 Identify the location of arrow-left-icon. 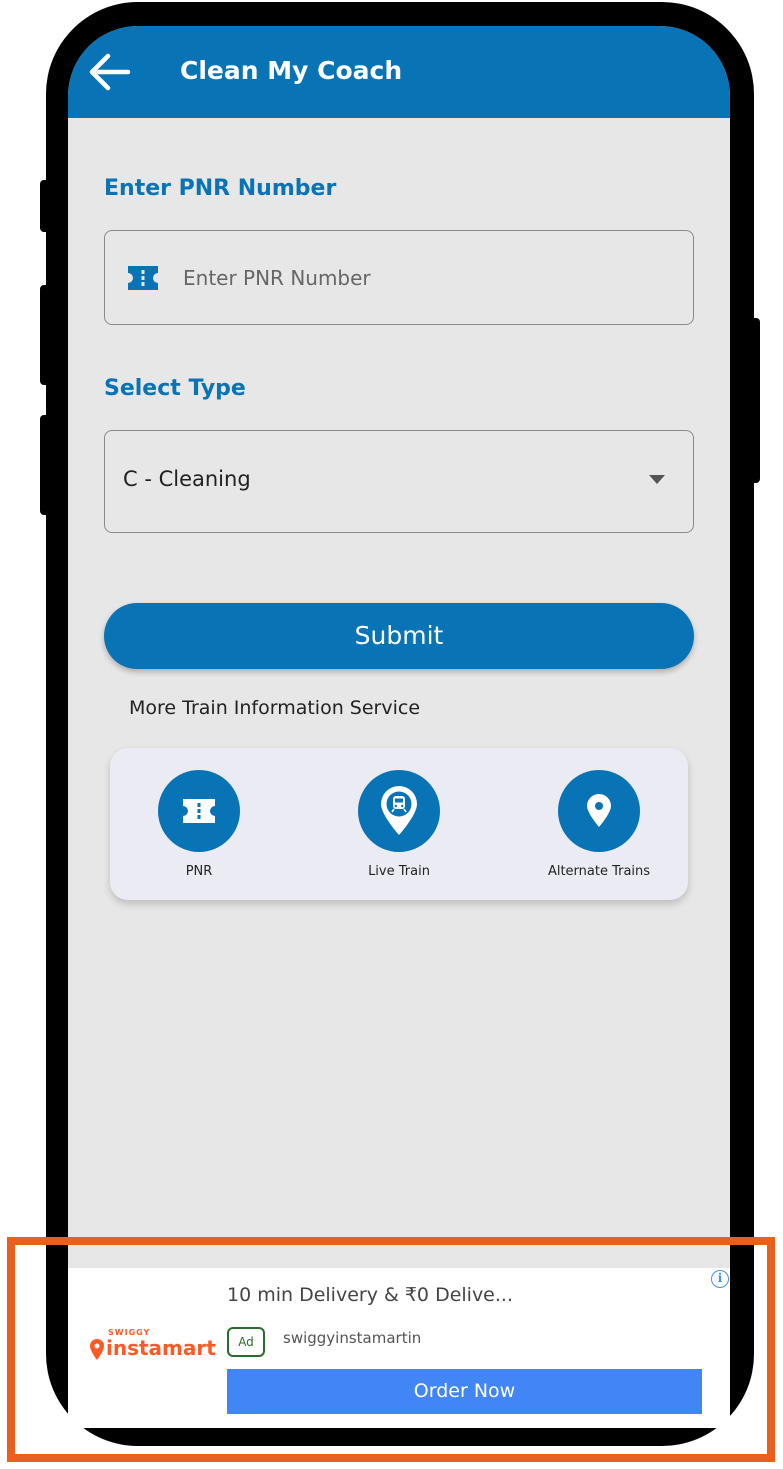
(110, 72).